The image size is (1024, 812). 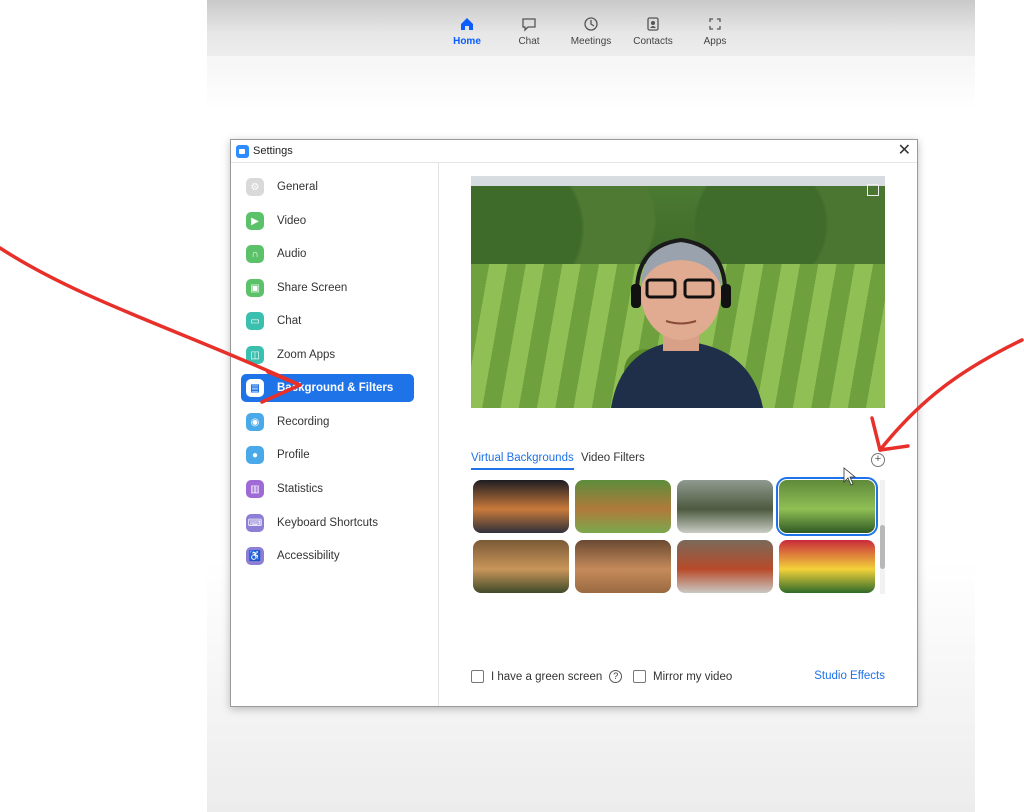 I want to click on background-thumbnail-dog-on-grass, so click(x=623, y=506).